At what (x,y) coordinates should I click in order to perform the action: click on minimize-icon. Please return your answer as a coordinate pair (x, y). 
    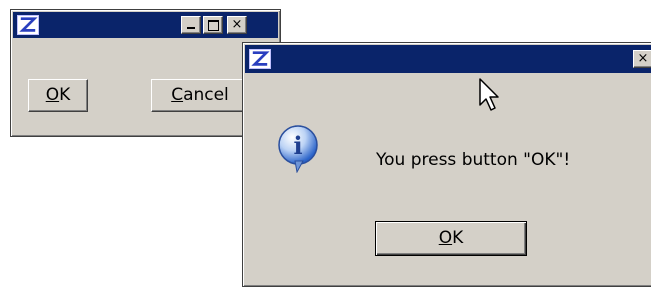
    Looking at the image, I should click on (191, 28).